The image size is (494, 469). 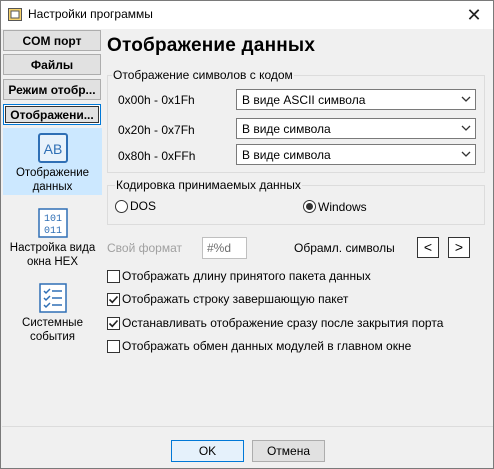 I want to click on radio-dos-label: DOS, so click(x=143, y=206).